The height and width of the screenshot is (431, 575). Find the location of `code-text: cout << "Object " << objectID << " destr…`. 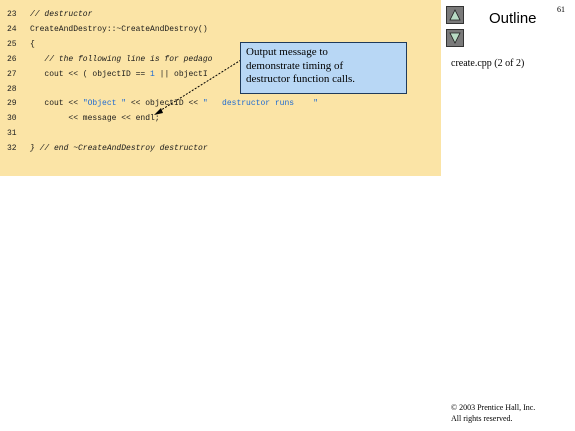

code-text: cout << "Object " << objectID << " destr… is located at coordinates (174, 104).